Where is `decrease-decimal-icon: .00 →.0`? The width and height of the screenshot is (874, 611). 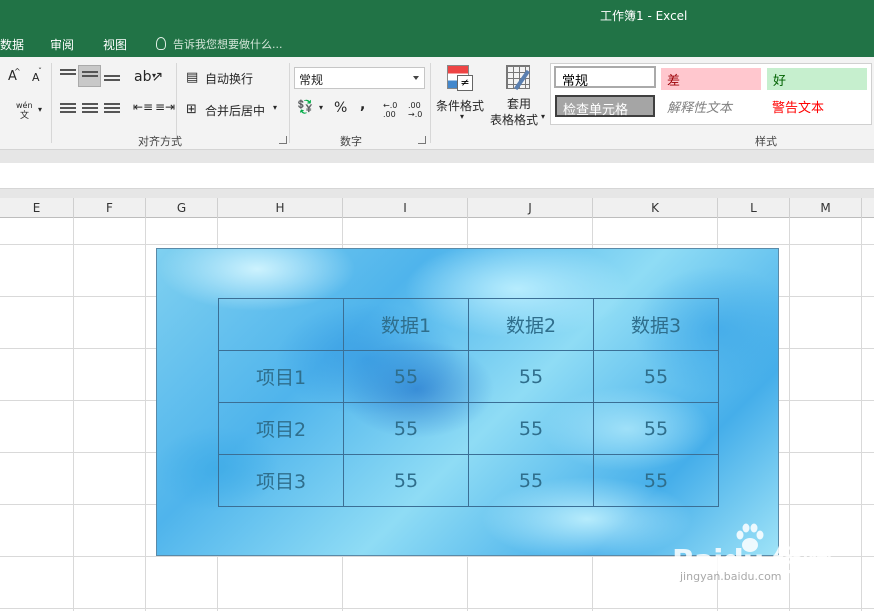
decrease-decimal-icon: .00 →.0 is located at coordinates (415, 110).